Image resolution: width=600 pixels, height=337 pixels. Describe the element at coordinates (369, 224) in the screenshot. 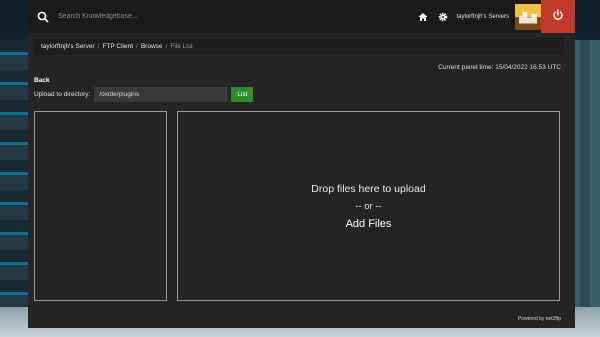

I see `add-files-button: Add Files` at that location.